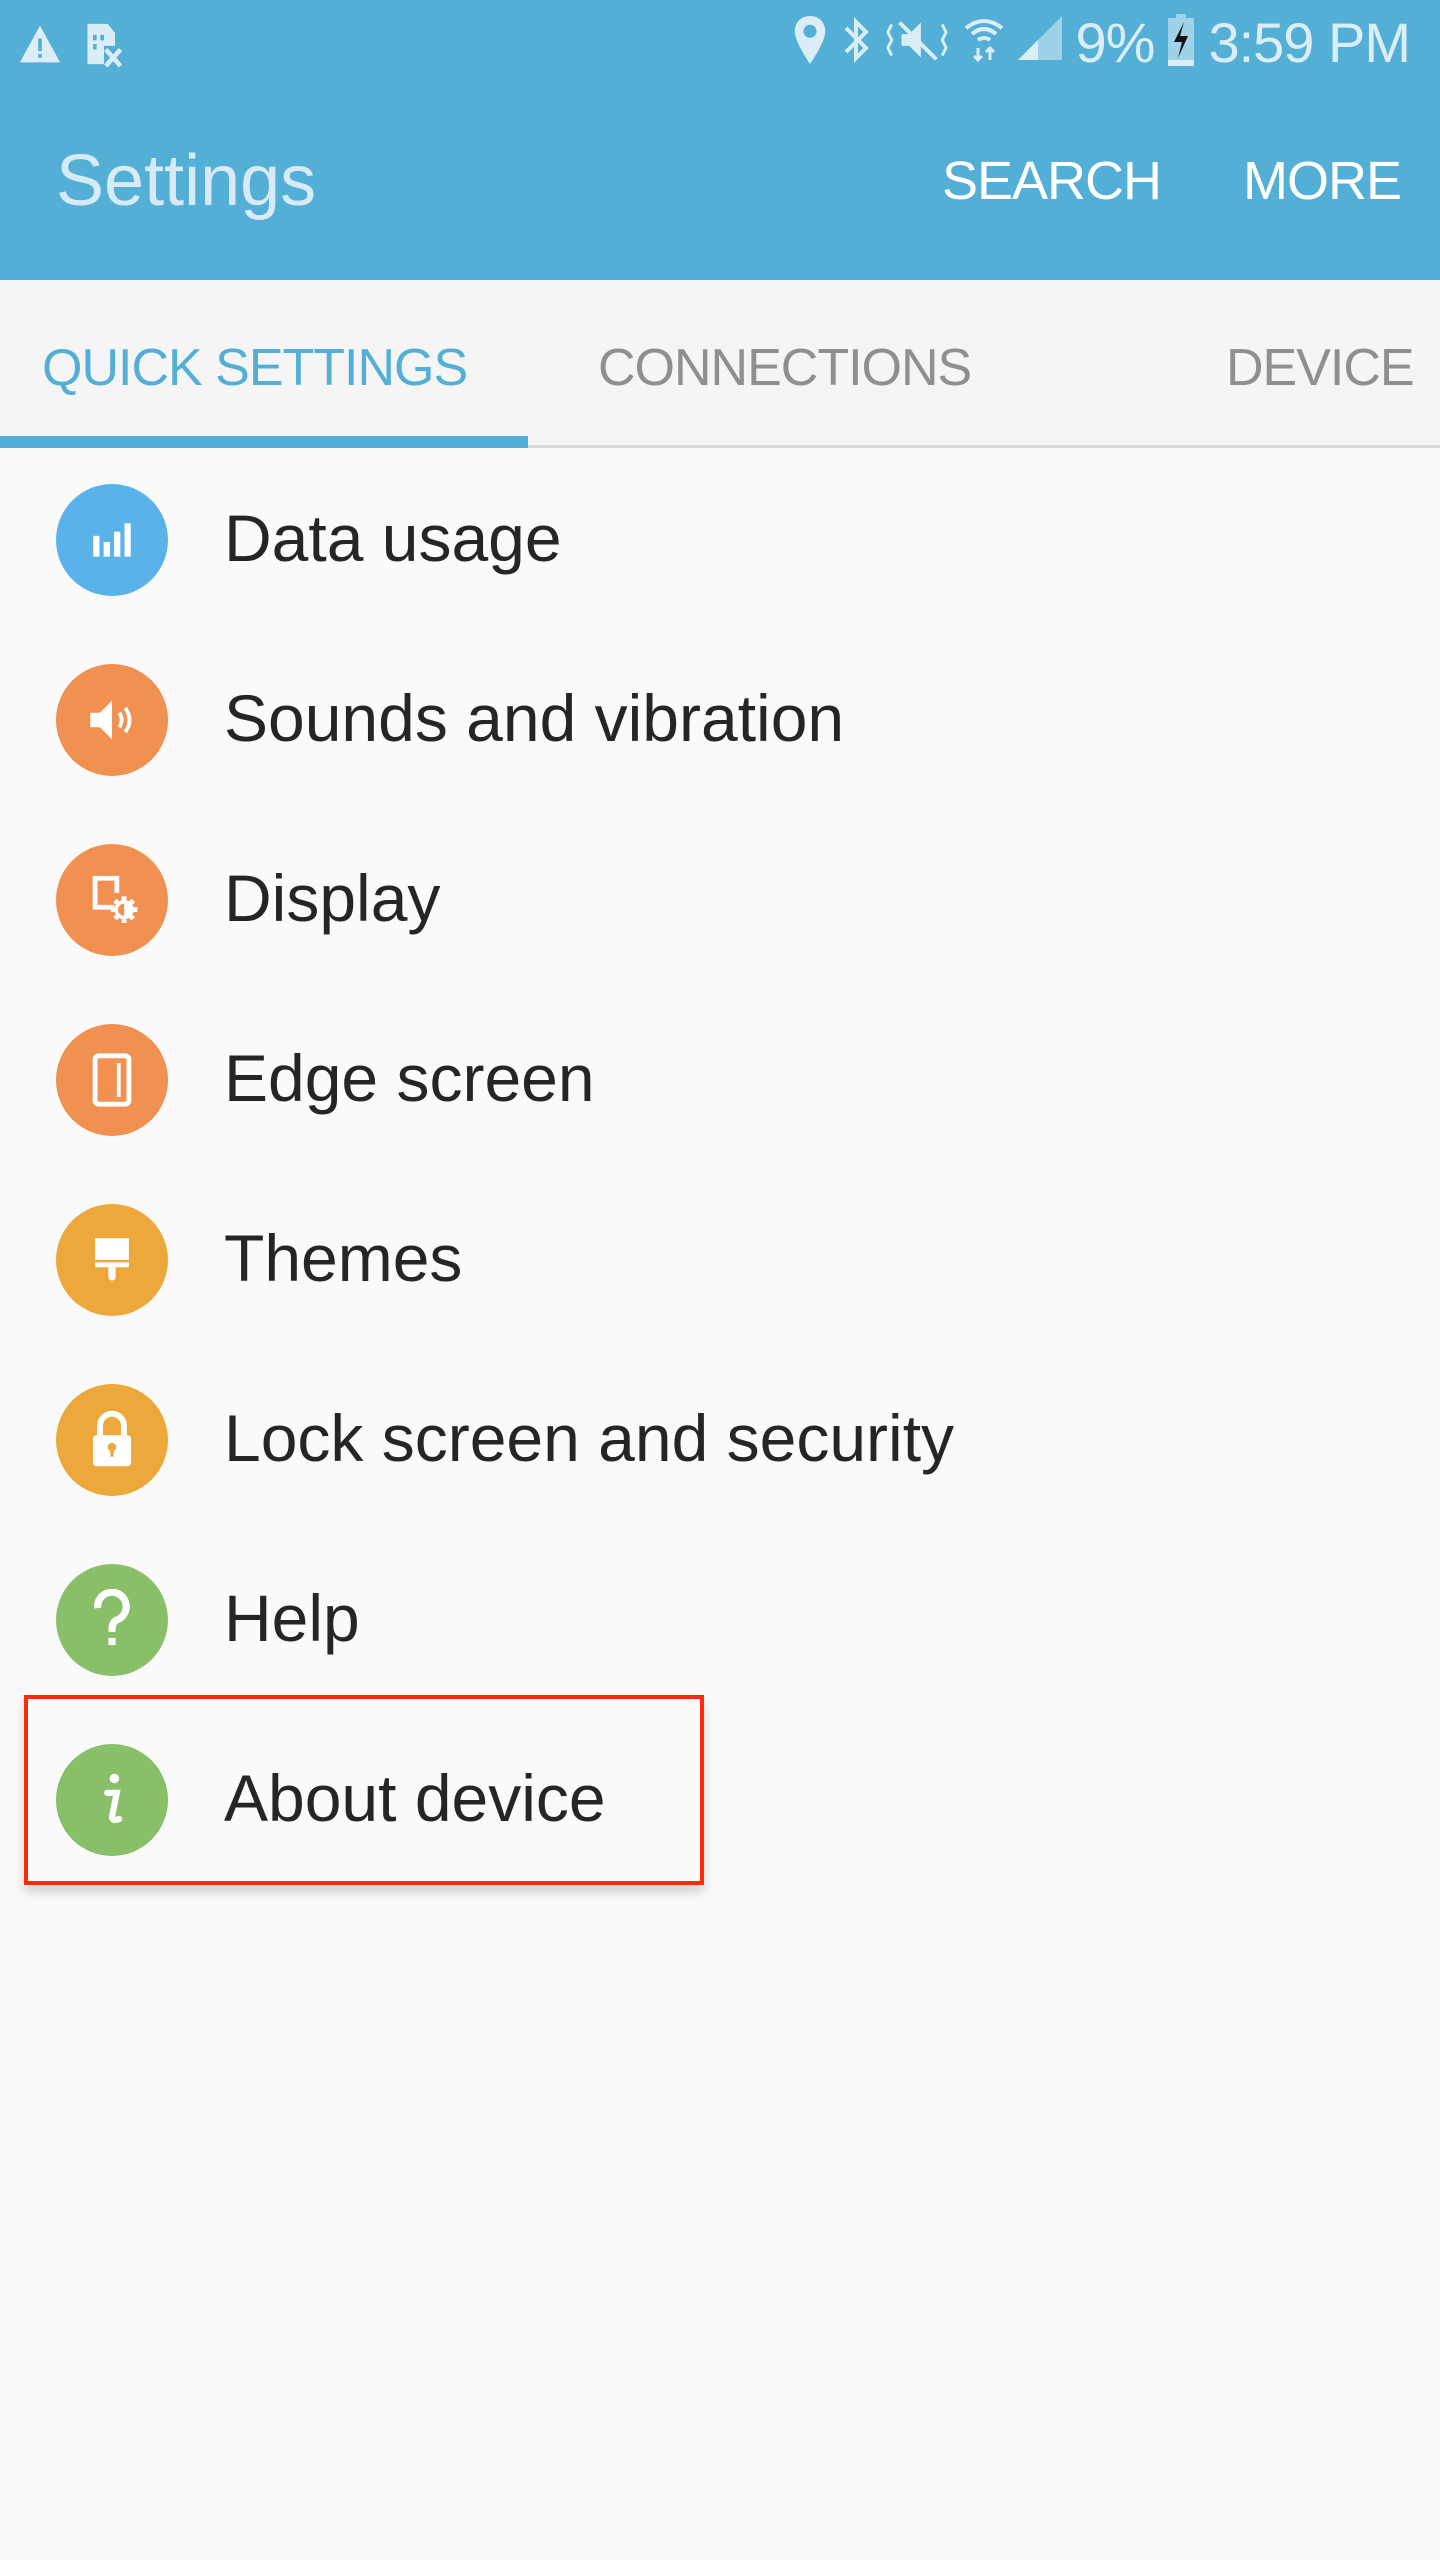 This screenshot has width=1440, height=2560. I want to click on settings-item-label: Themes, so click(343, 1258).